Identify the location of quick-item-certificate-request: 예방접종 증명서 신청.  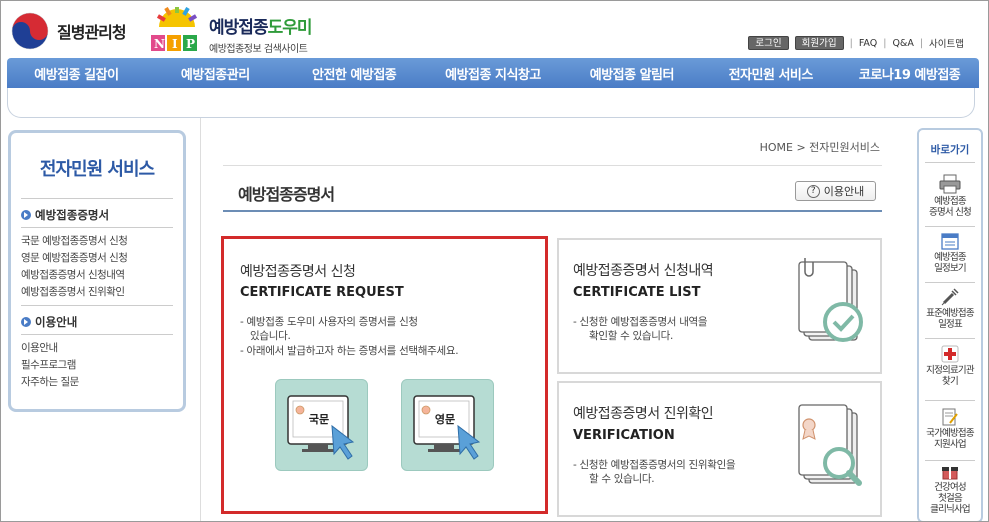
(950, 196).